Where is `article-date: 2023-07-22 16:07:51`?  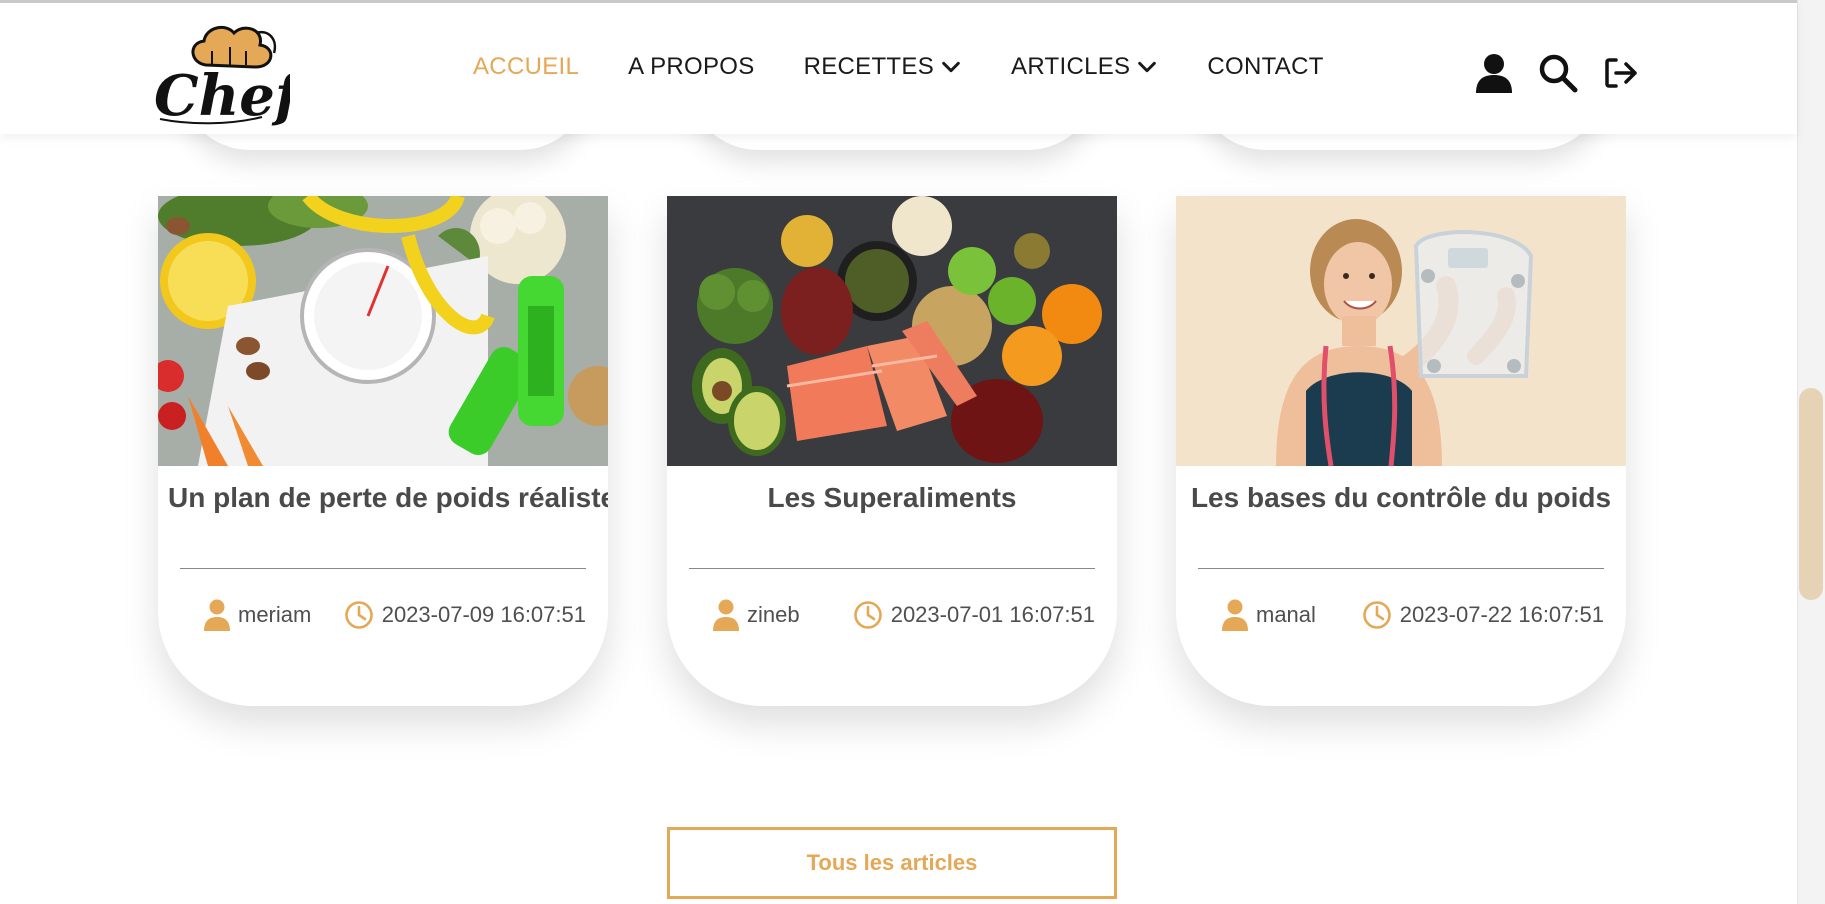 article-date: 2023-07-22 16:07:51 is located at coordinates (1483, 615).